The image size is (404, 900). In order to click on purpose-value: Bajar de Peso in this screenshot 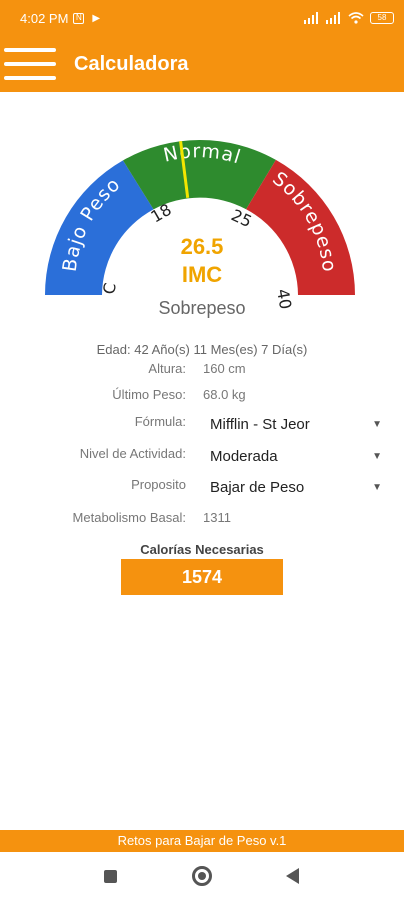, I will do `click(257, 487)`.